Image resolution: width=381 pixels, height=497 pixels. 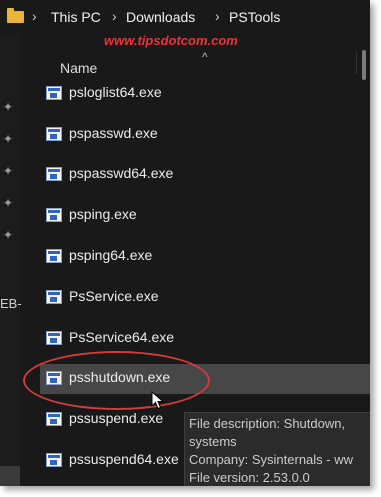 I want to click on file-row: psloglist64.exe, so click(x=205, y=94).